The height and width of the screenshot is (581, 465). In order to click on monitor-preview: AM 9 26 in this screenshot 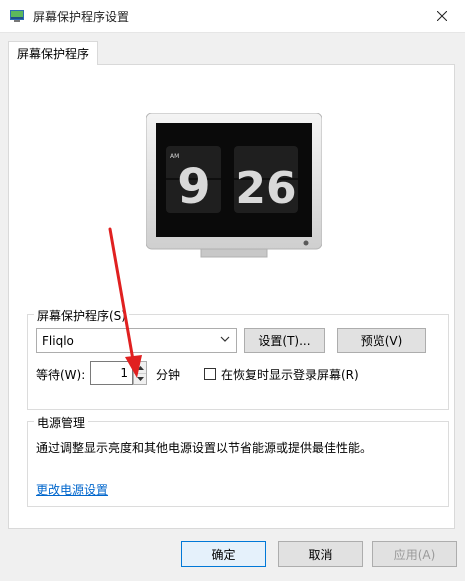, I will do `click(234, 185)`.